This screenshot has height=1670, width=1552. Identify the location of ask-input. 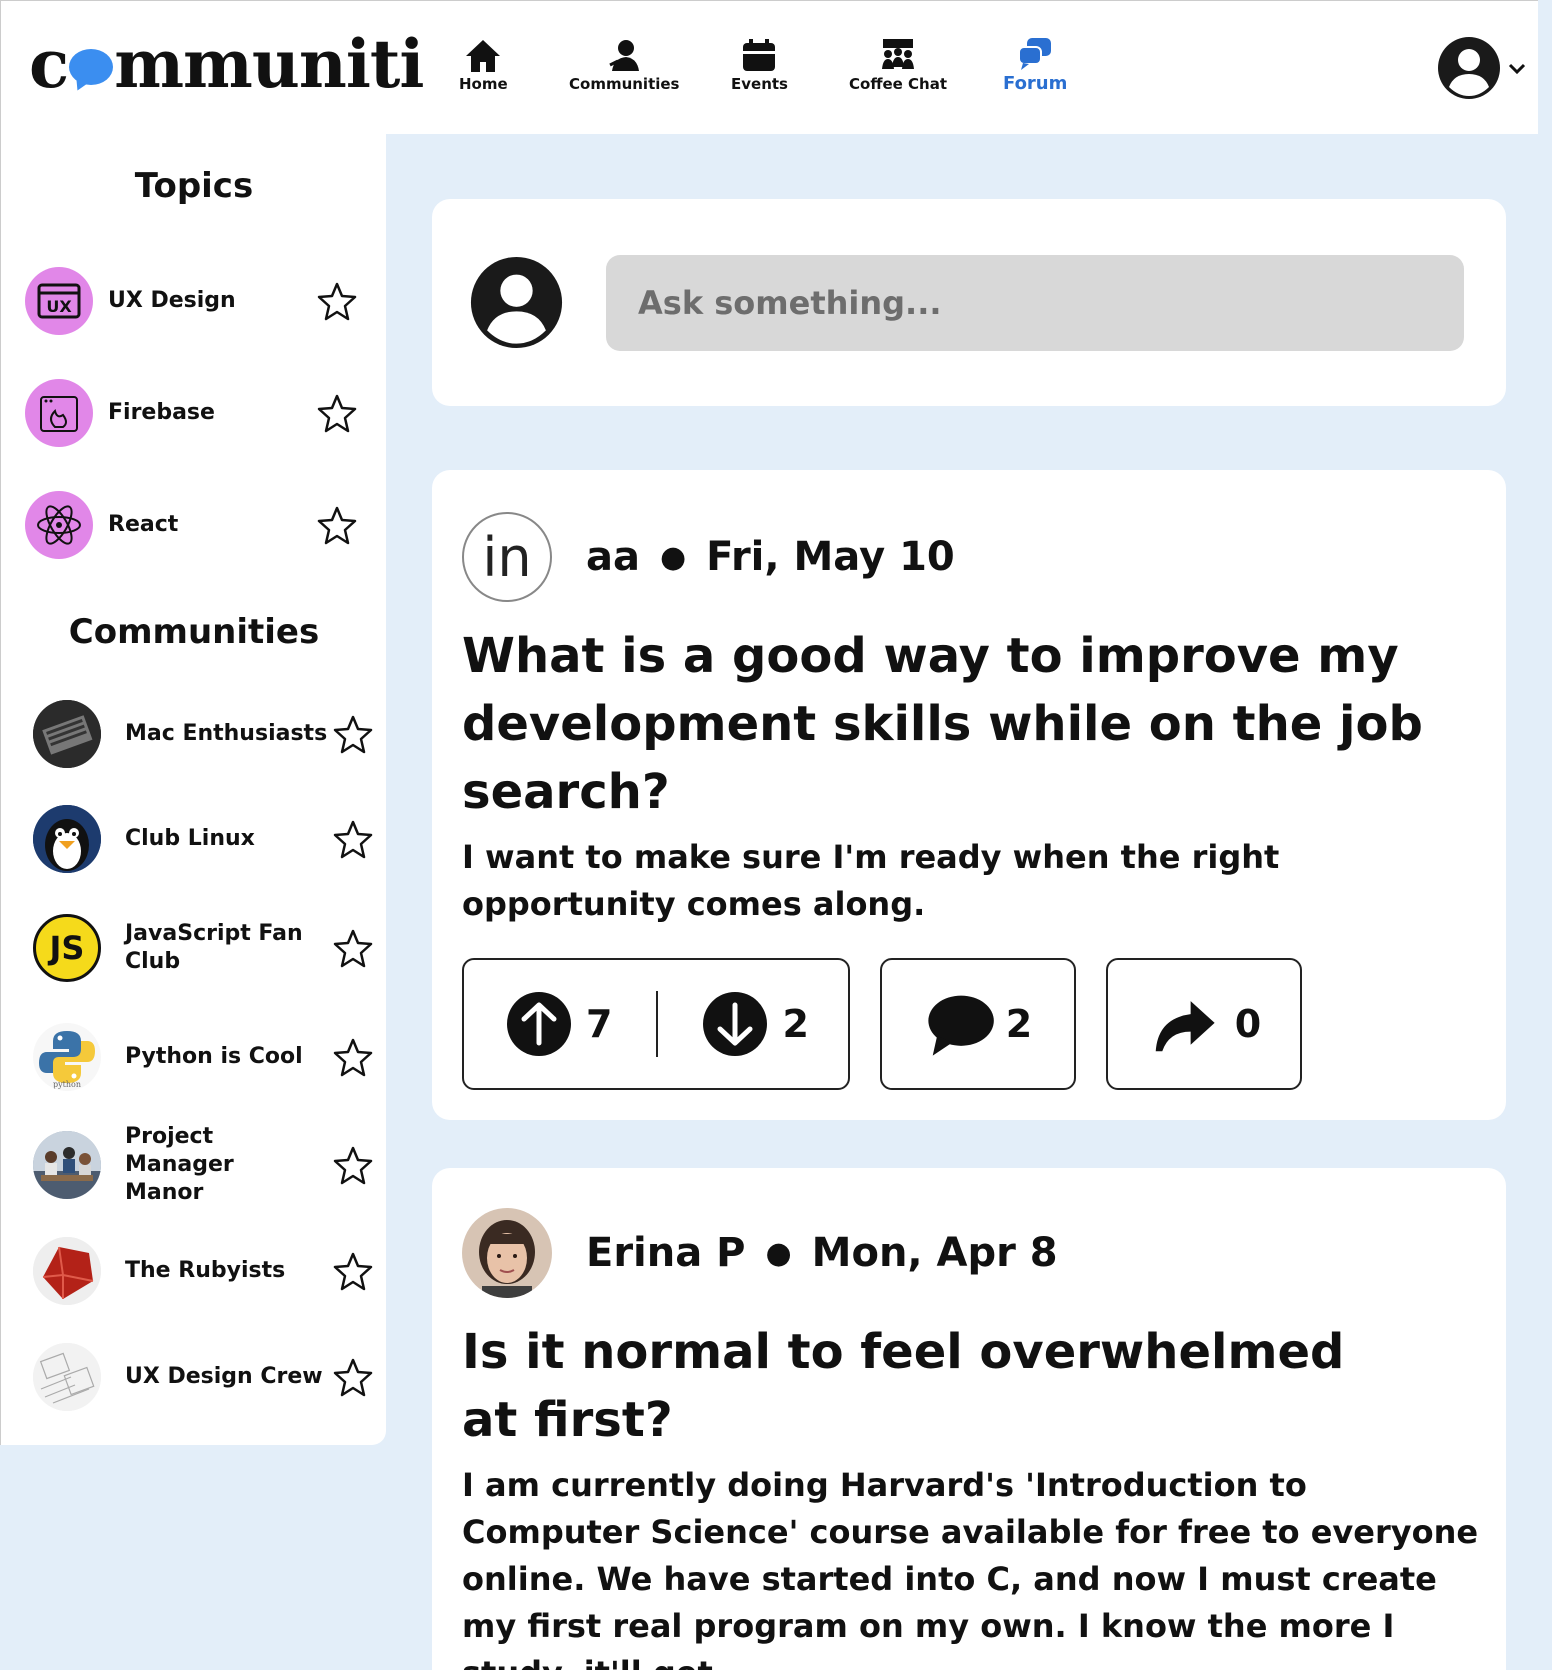
(1035, 303).